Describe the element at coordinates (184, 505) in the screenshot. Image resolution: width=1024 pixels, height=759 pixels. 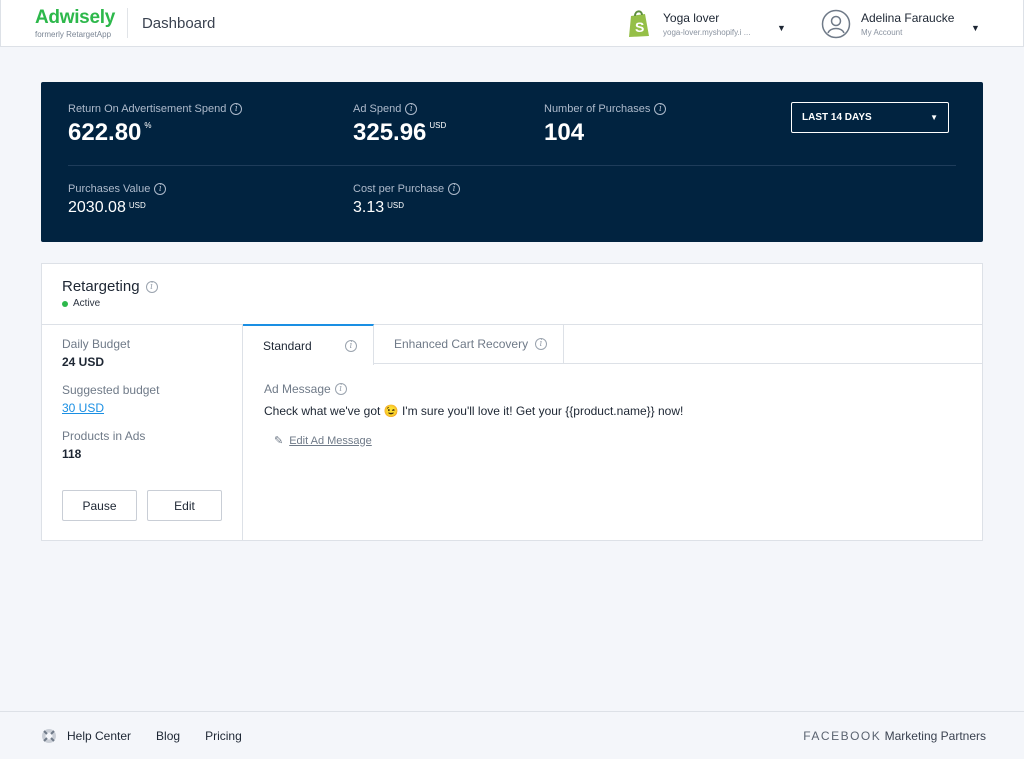
I see `edit-button: Edit` at that location.